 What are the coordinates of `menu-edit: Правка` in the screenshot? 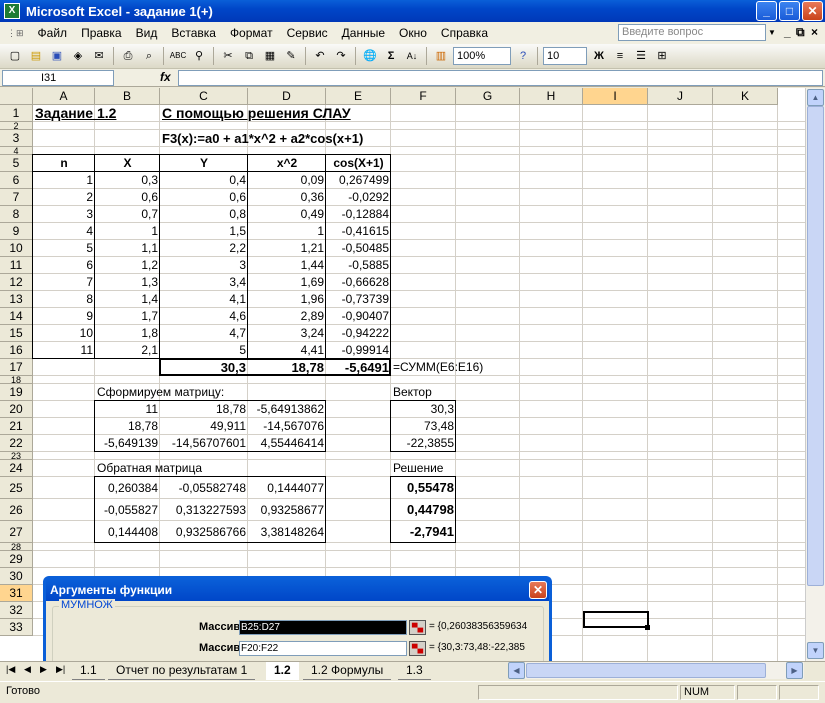 It's located at (101, 33).